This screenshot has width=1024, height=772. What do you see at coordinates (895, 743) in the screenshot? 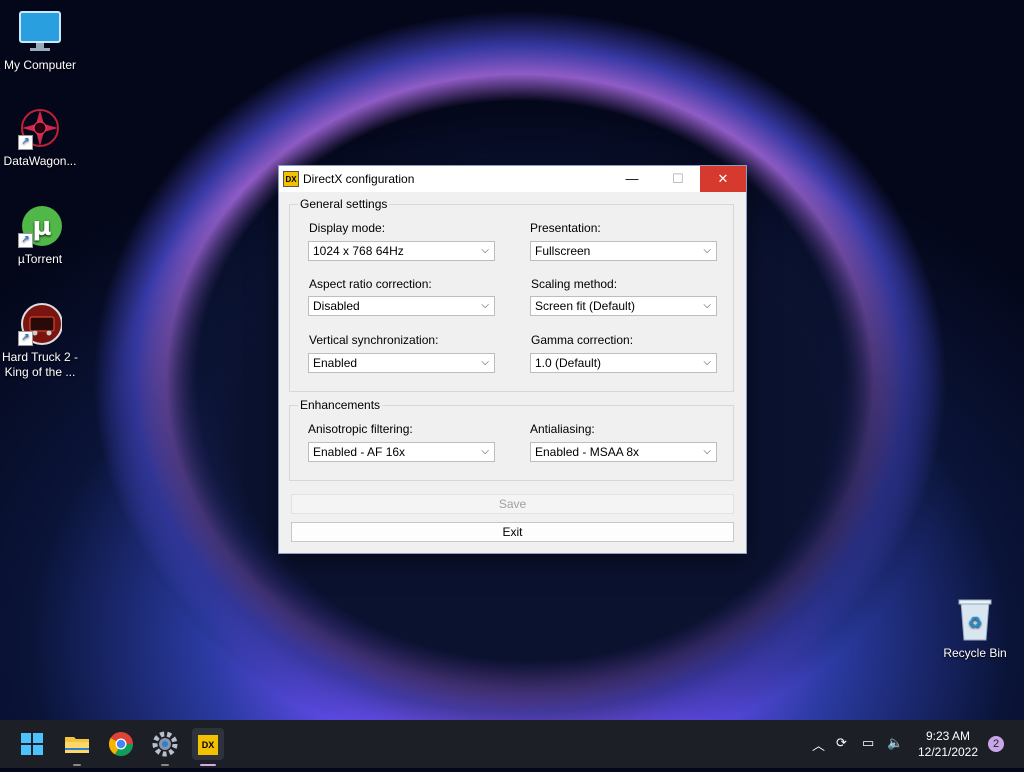
I see `volume-icon: 🔈` at bounding box center [895, 743].